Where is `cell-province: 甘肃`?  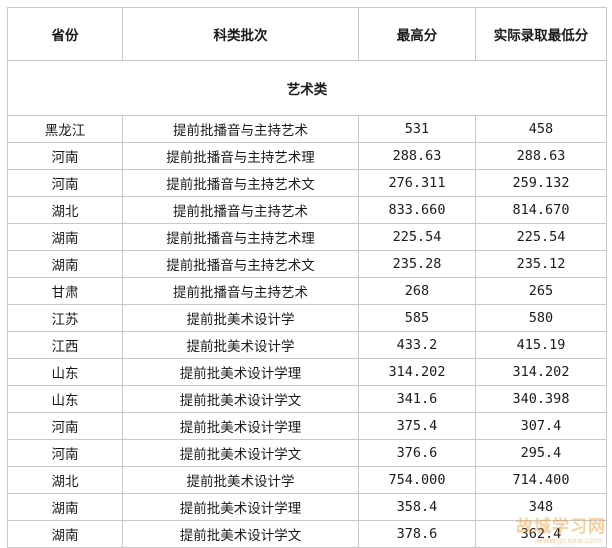
cell-province: 甘肃 is located at coordinates (65, 291).